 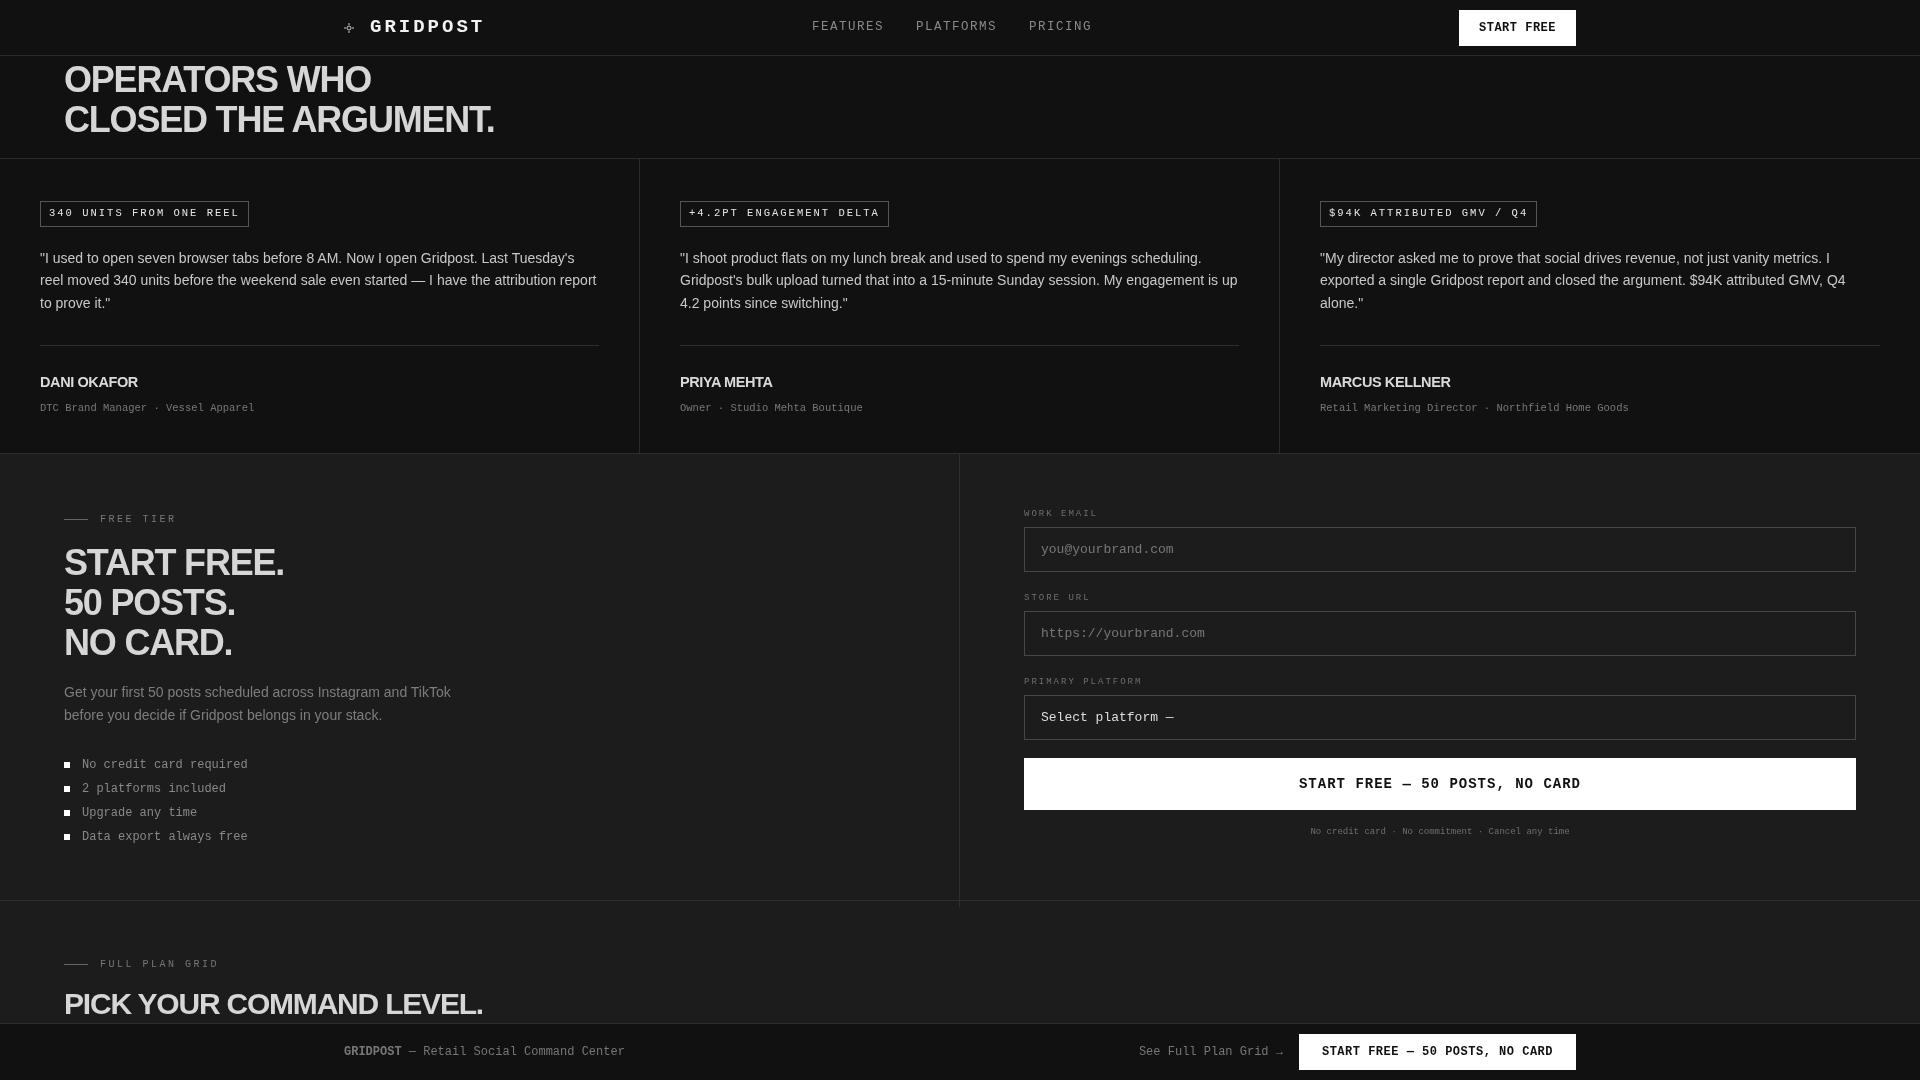 What do you see at coordinates (784, 214) in the screenshot?
I see `metric-tag: +4.2PT ENGAGEMENT DELTA` at bounding box center [784, 214].